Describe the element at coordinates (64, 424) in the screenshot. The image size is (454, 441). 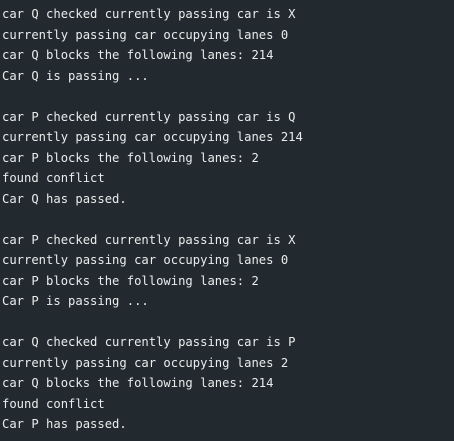
I see `output-line: Car P has passed.` at that location.